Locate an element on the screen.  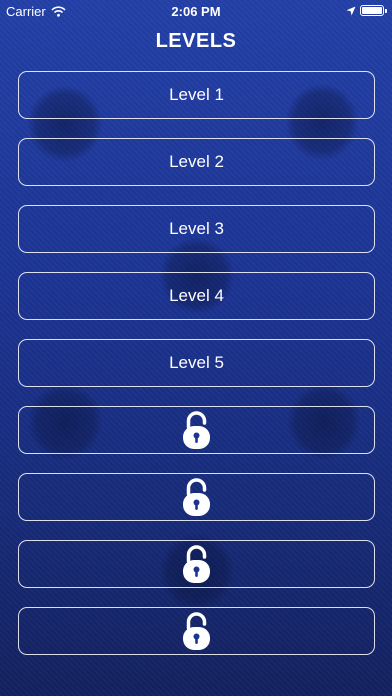
battery-icon is located at coordinates (373, 10).